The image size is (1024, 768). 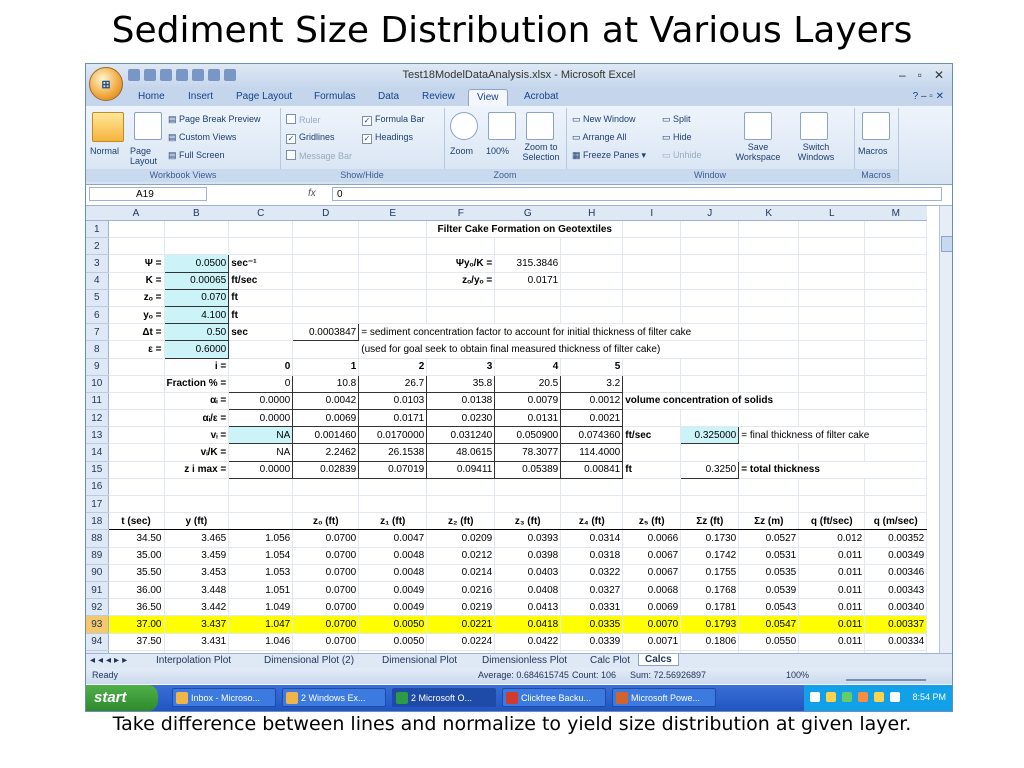 I want to click on row-header: 14, so click(x=97, y=452).